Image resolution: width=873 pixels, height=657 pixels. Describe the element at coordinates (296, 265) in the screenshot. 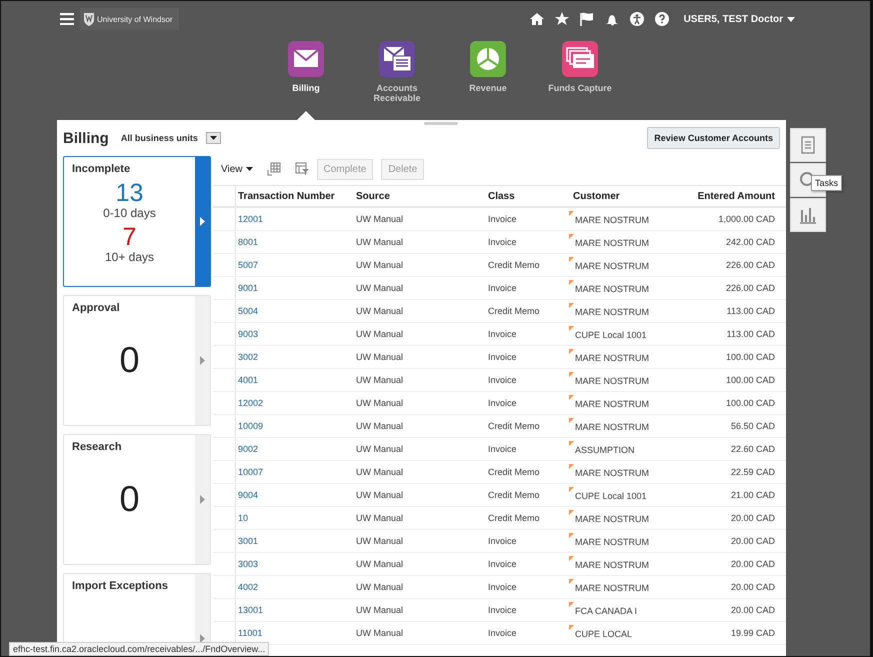

I see `transaction-link: 5007` at that location.